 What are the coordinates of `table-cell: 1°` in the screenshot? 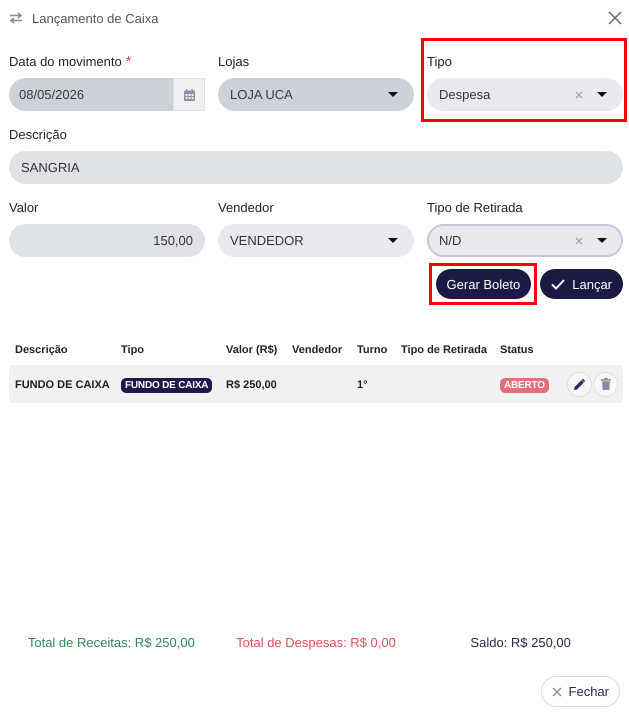 It's located at (362, 385).